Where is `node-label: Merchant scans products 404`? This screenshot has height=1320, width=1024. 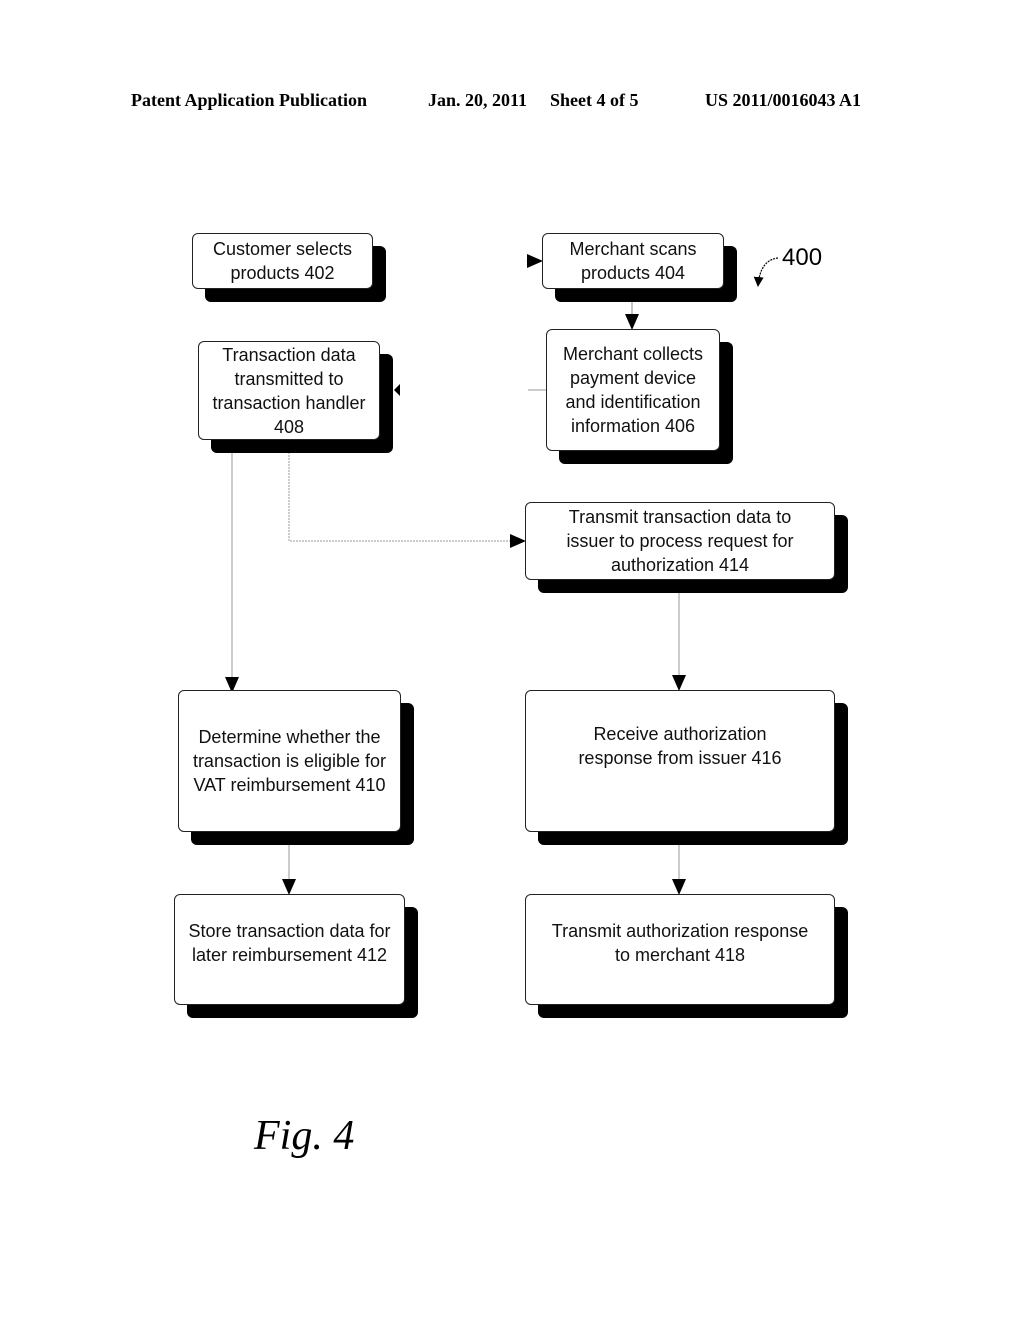 node-label: Merchant scans products 404 is located at coordinates (633, 261).